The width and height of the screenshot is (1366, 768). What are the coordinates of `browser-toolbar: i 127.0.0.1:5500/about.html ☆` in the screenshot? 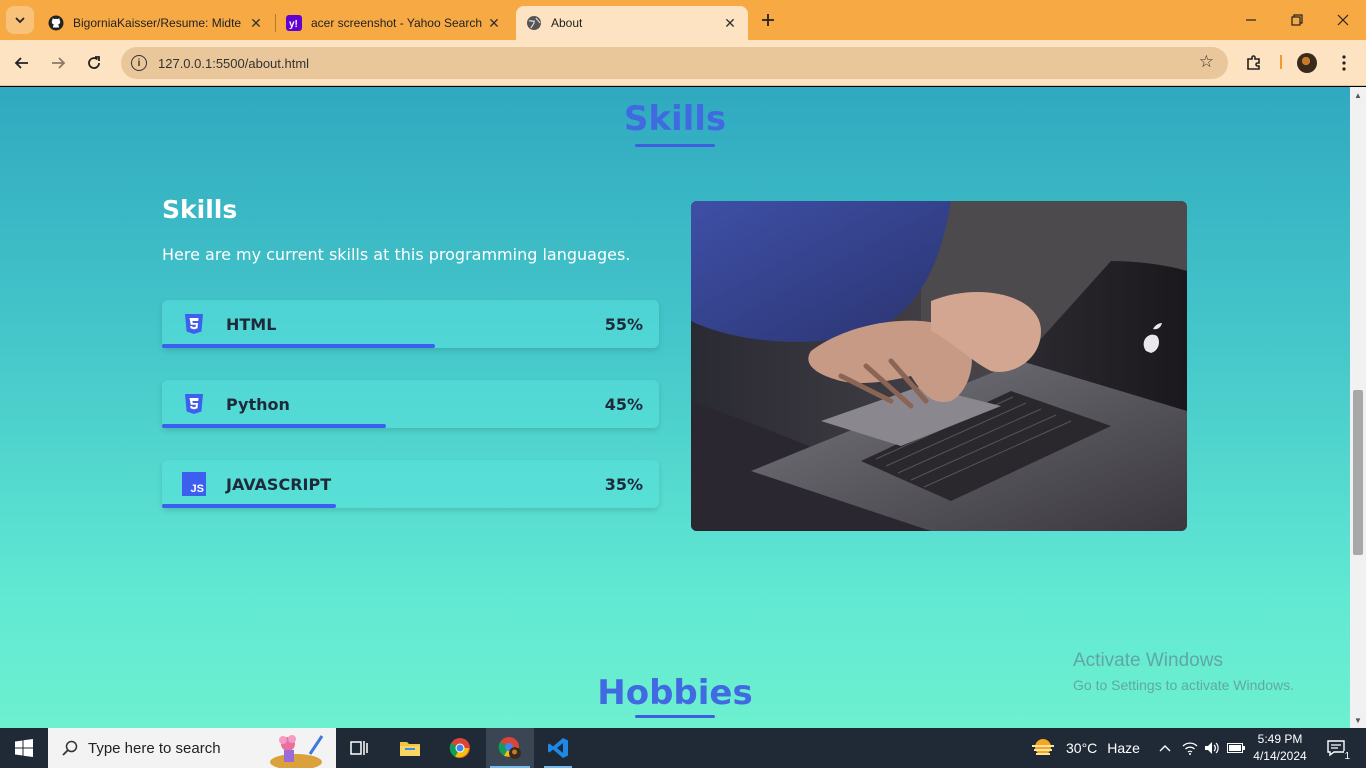 It's located at (683, 63).